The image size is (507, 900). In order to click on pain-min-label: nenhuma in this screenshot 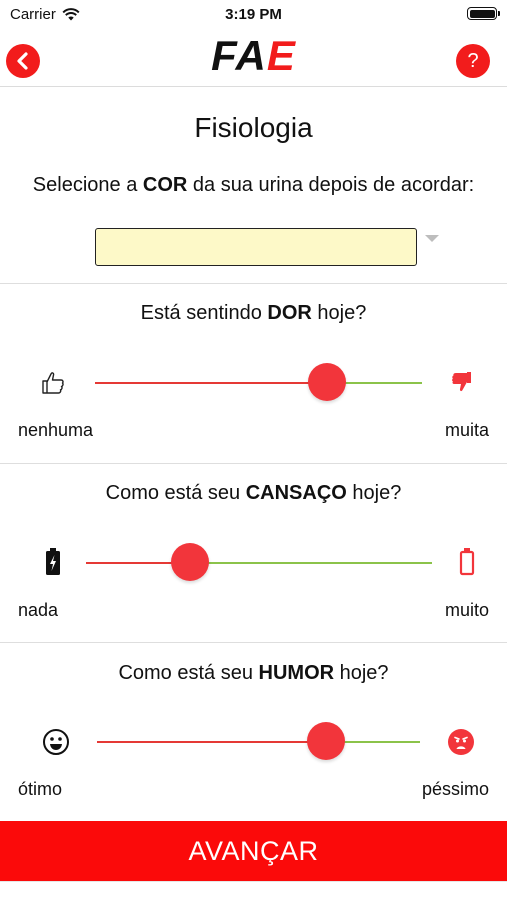, I will do `click(56, 430)`.